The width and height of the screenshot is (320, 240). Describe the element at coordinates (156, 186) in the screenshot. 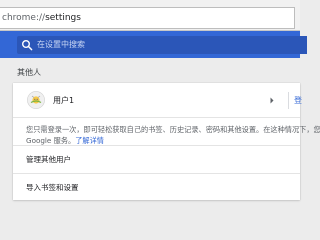

I see `import-bookmarks-row: 导入书签和设置` at that location.